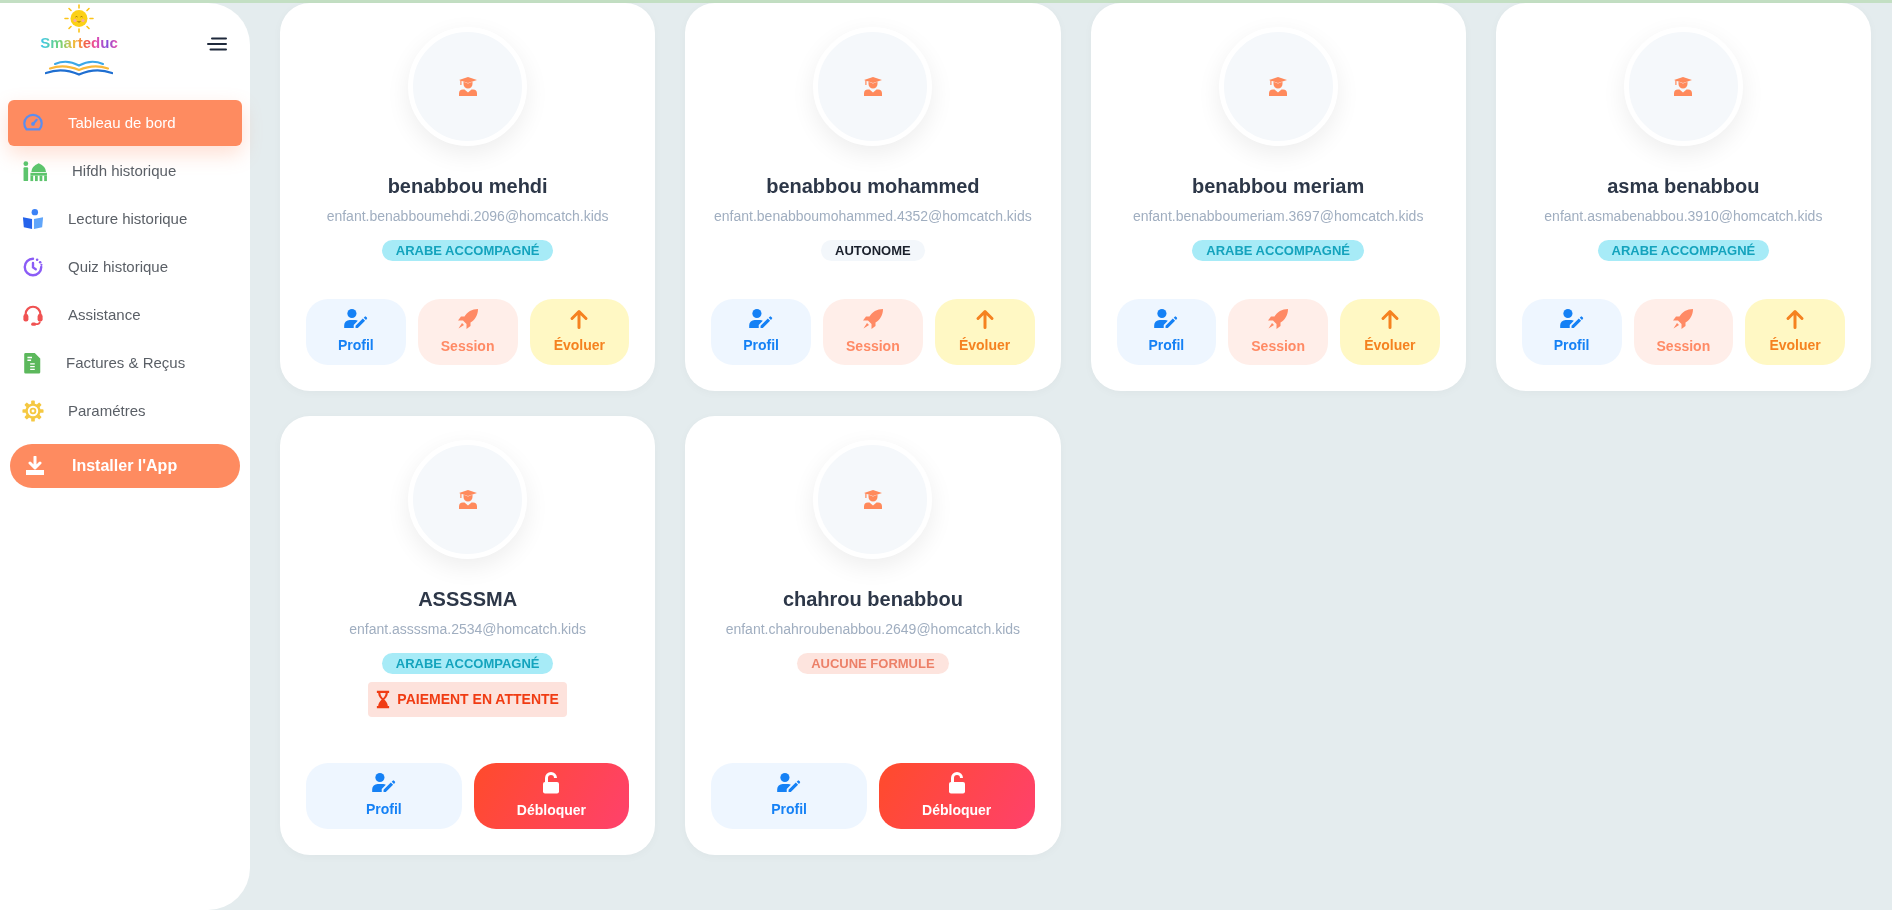 Image resolution: width=1892 pixels, height=910 pixels. What do you see at coordinates (383, 699) in the screenshot?
I see `hourglass-icon` at bounding box center [383, 699].